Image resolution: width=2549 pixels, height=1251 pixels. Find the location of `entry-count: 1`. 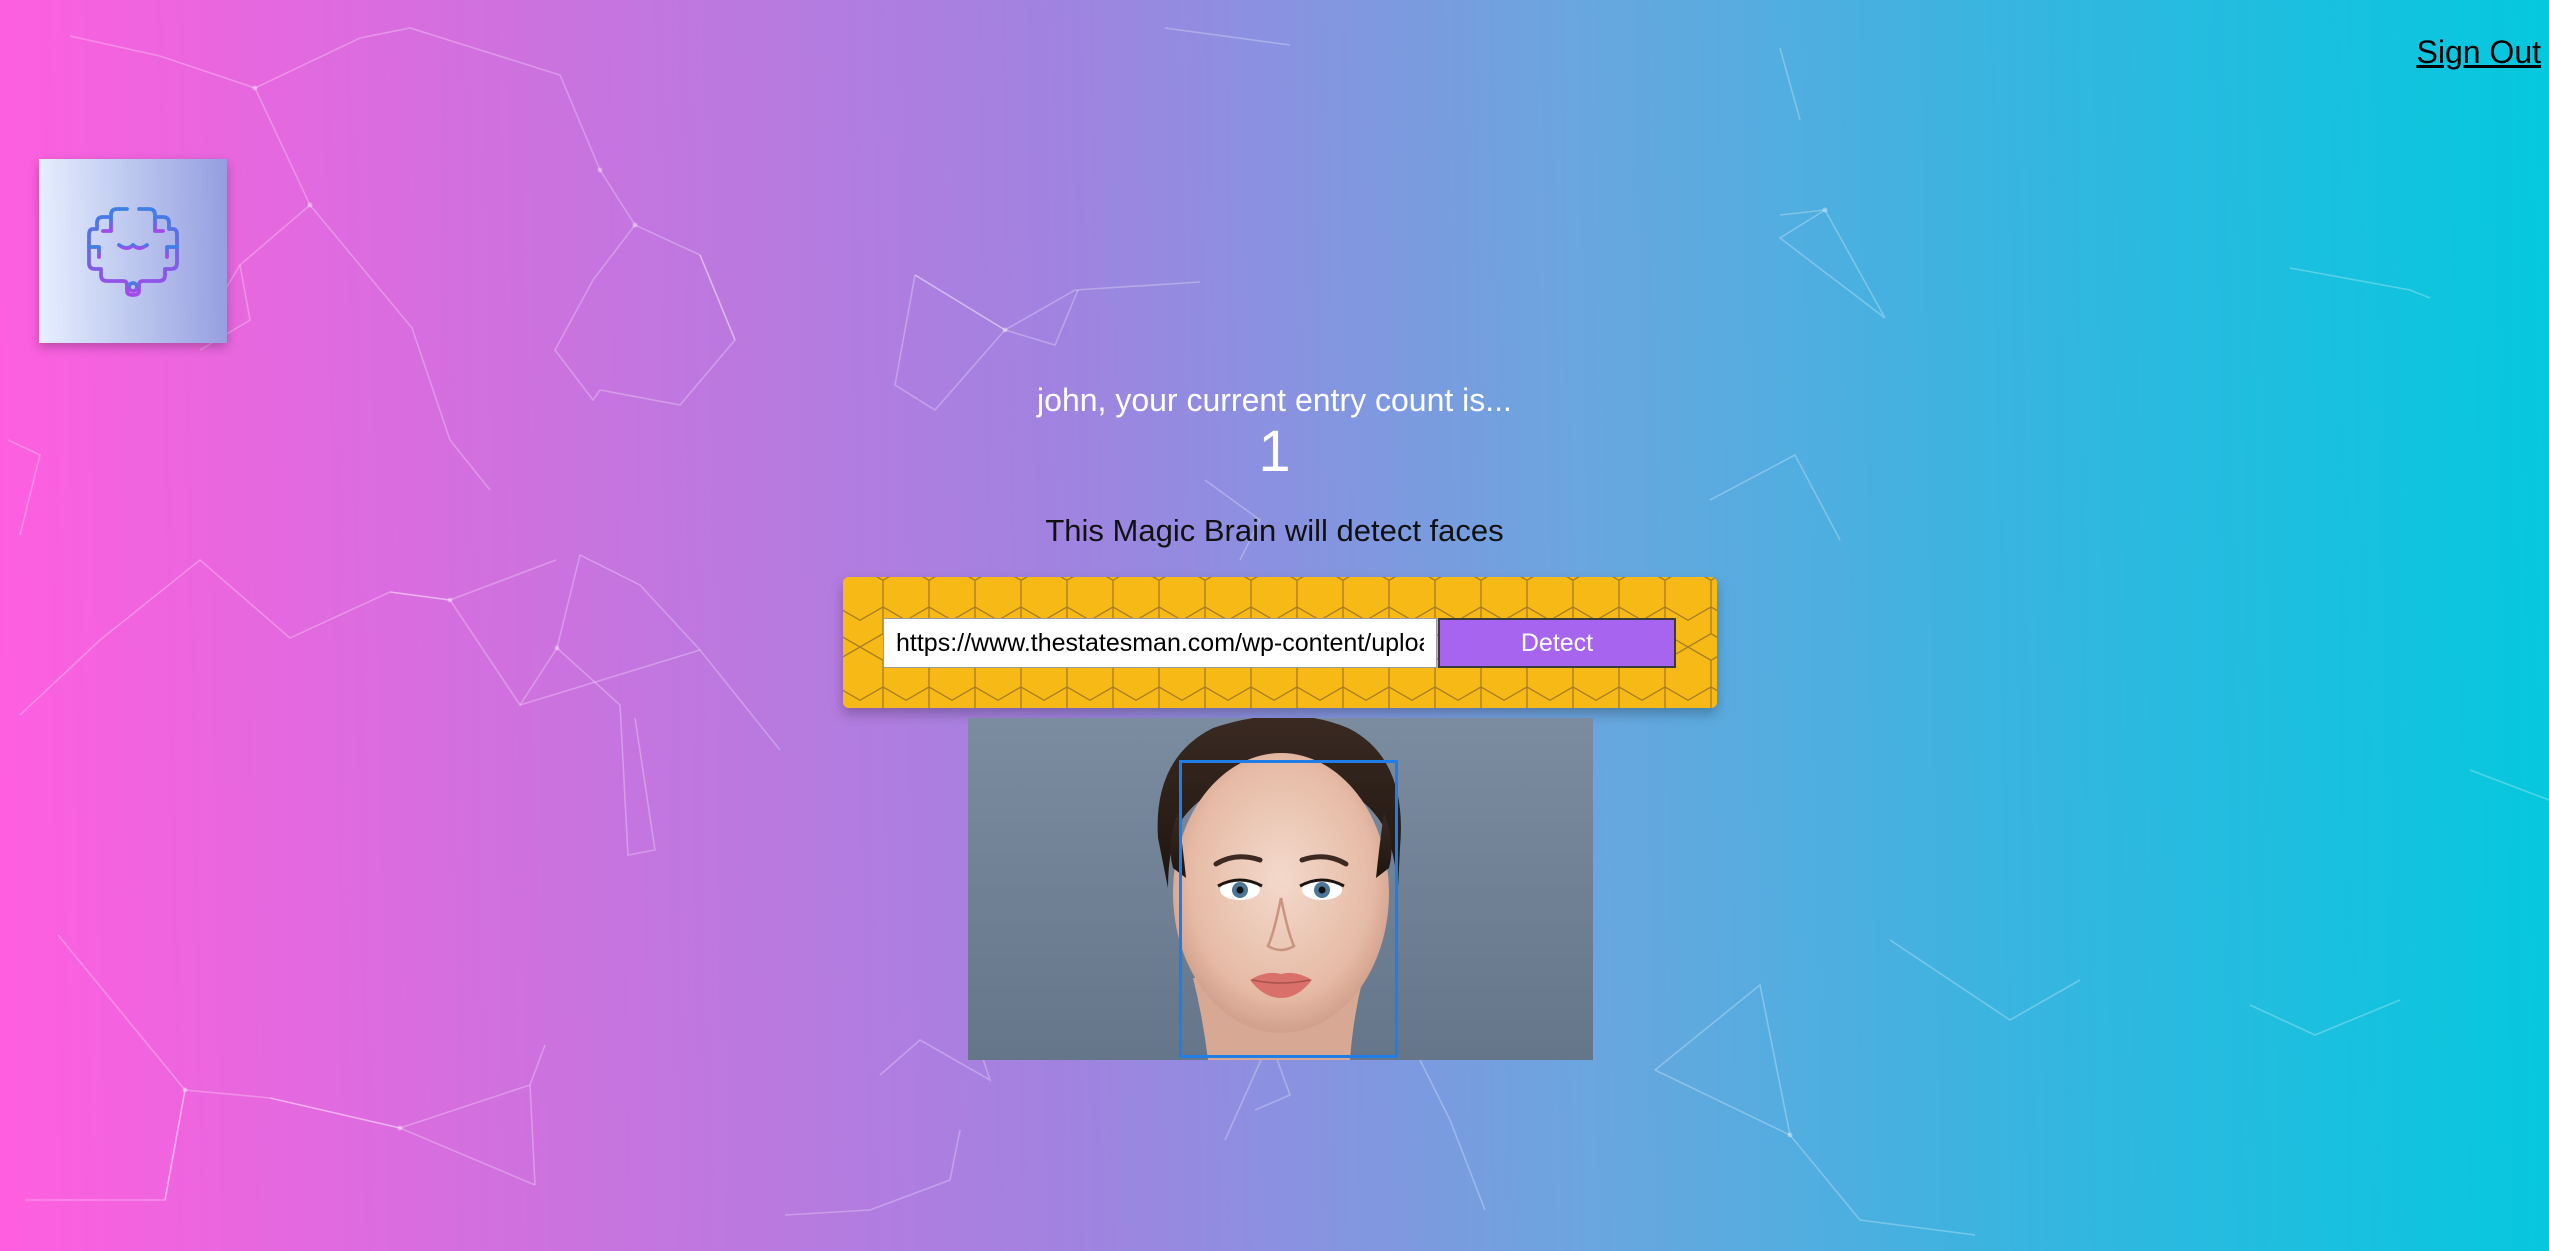

entry-count: 1 is located at coordinates (1274, 451).